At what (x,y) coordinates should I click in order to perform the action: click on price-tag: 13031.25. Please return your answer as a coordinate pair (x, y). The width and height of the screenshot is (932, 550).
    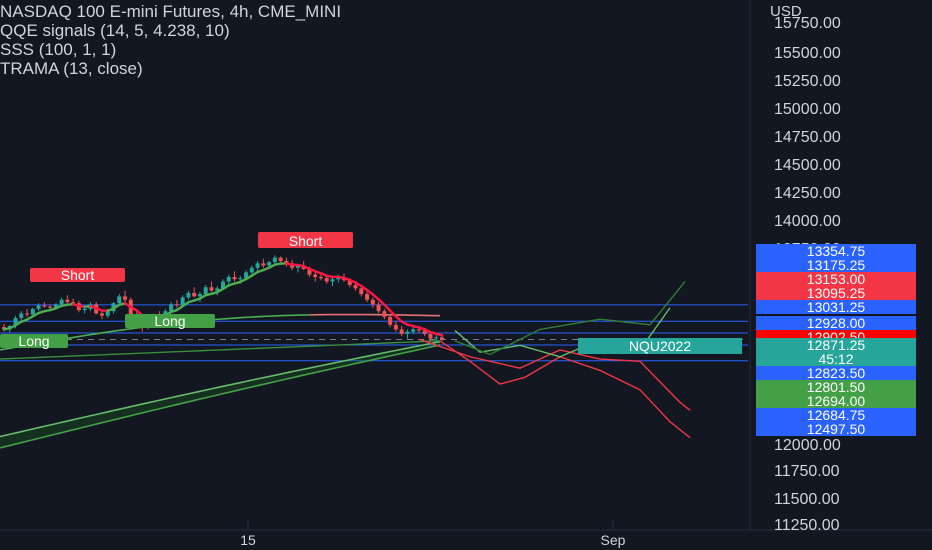
    Looking at the image, I should click on (836, 307).